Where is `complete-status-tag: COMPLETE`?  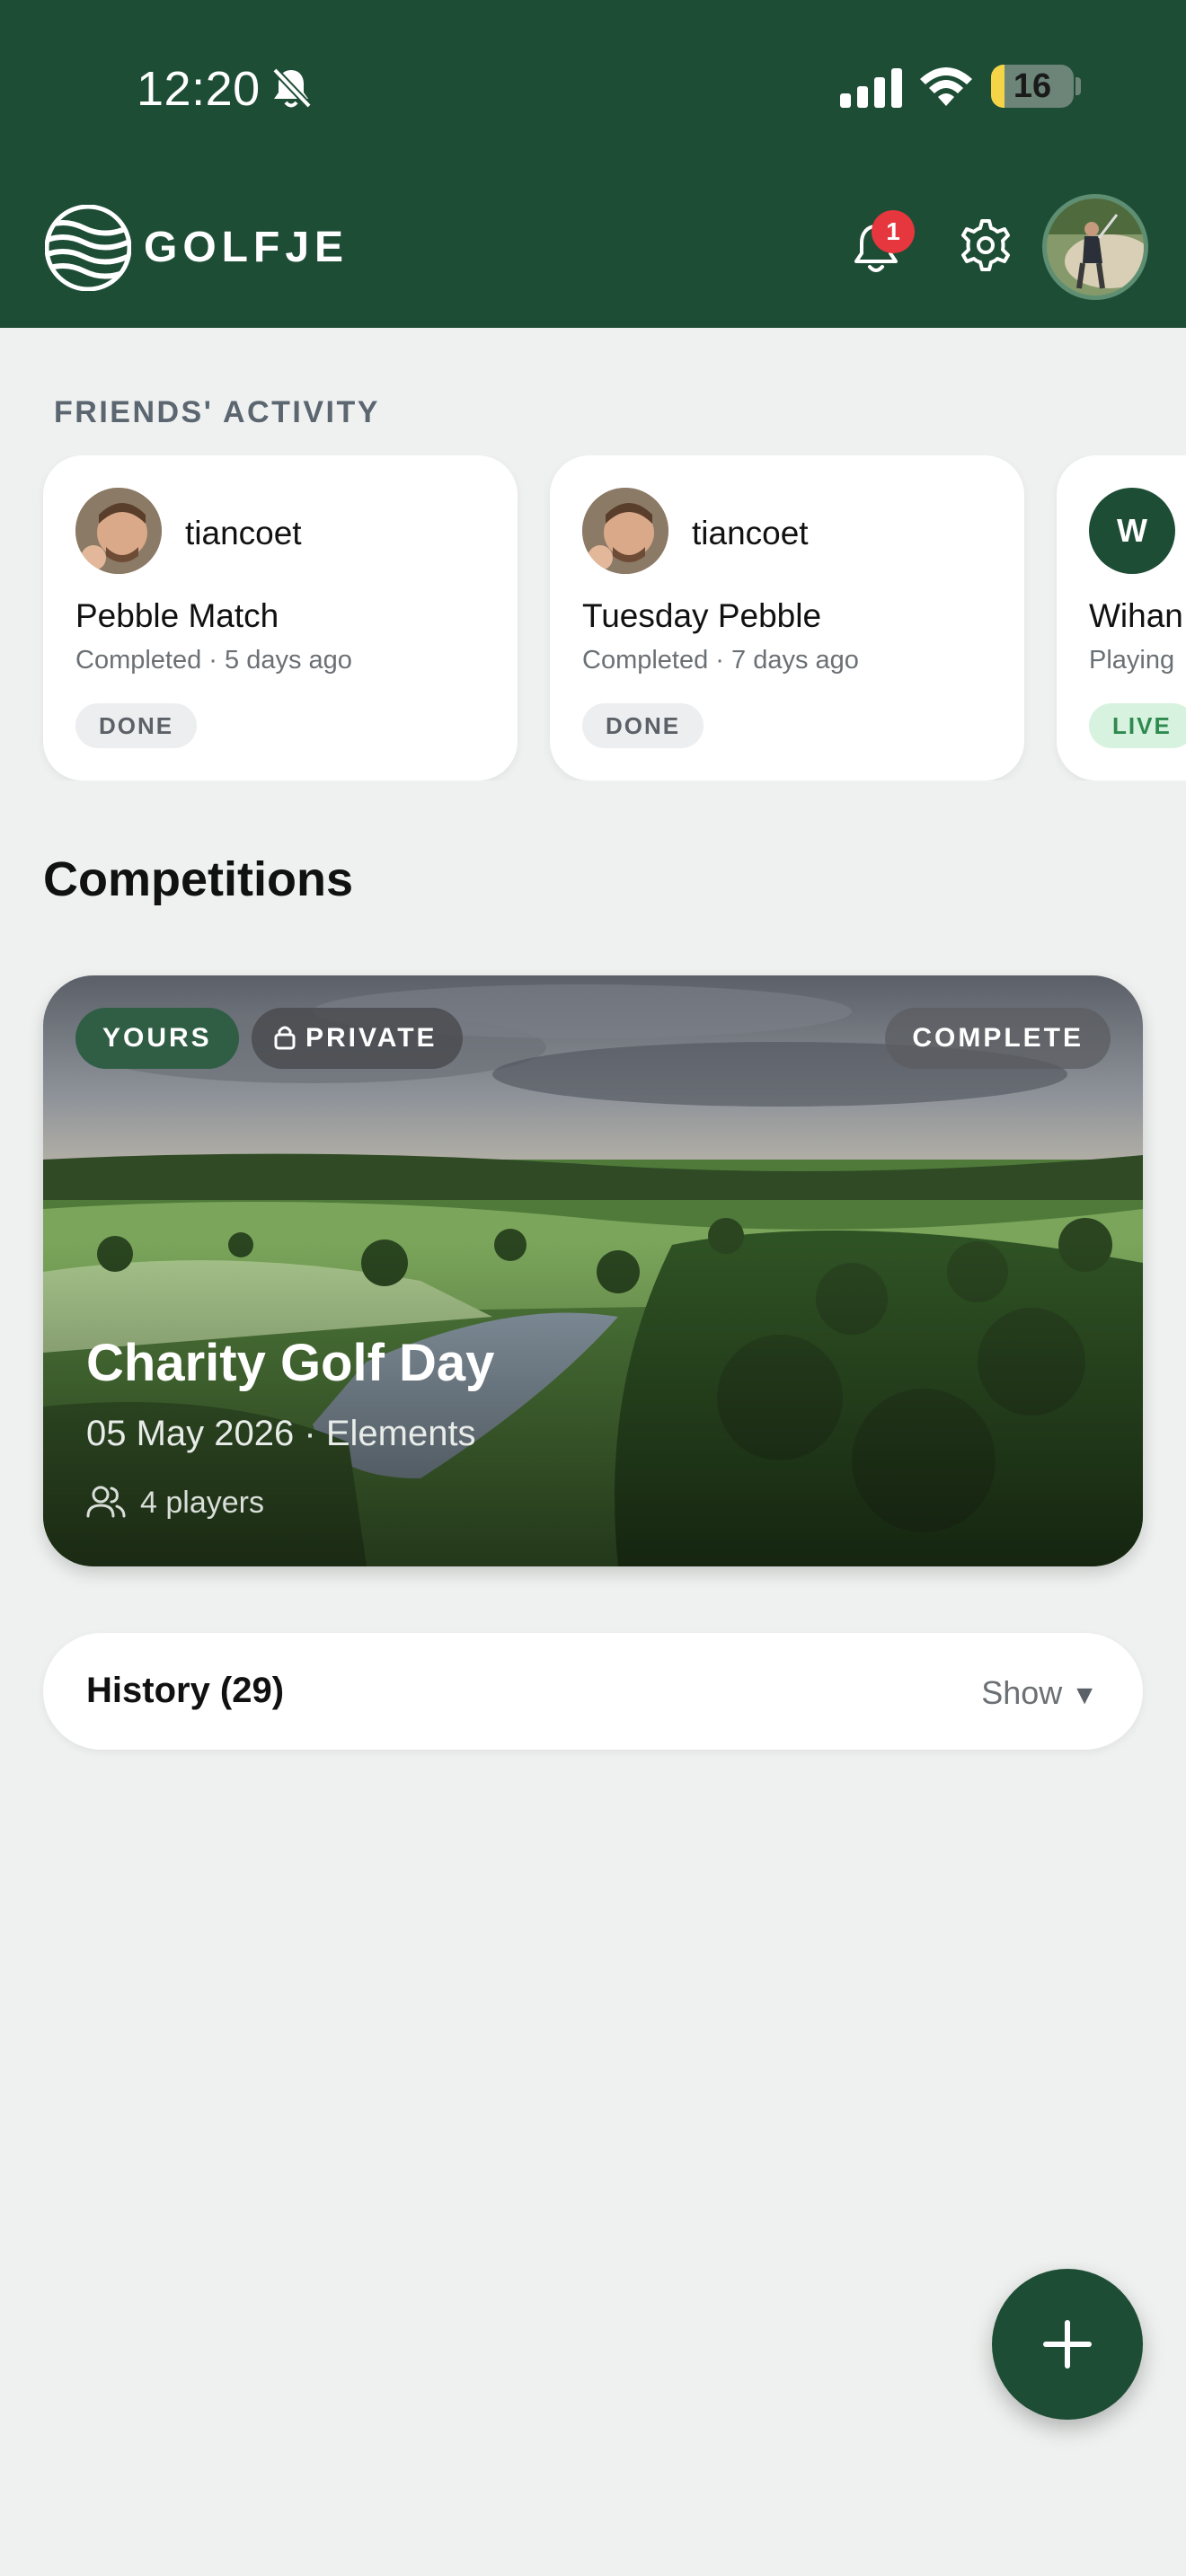 complete-status-tag: COMPLETE is located at coordinates (998, 1038).